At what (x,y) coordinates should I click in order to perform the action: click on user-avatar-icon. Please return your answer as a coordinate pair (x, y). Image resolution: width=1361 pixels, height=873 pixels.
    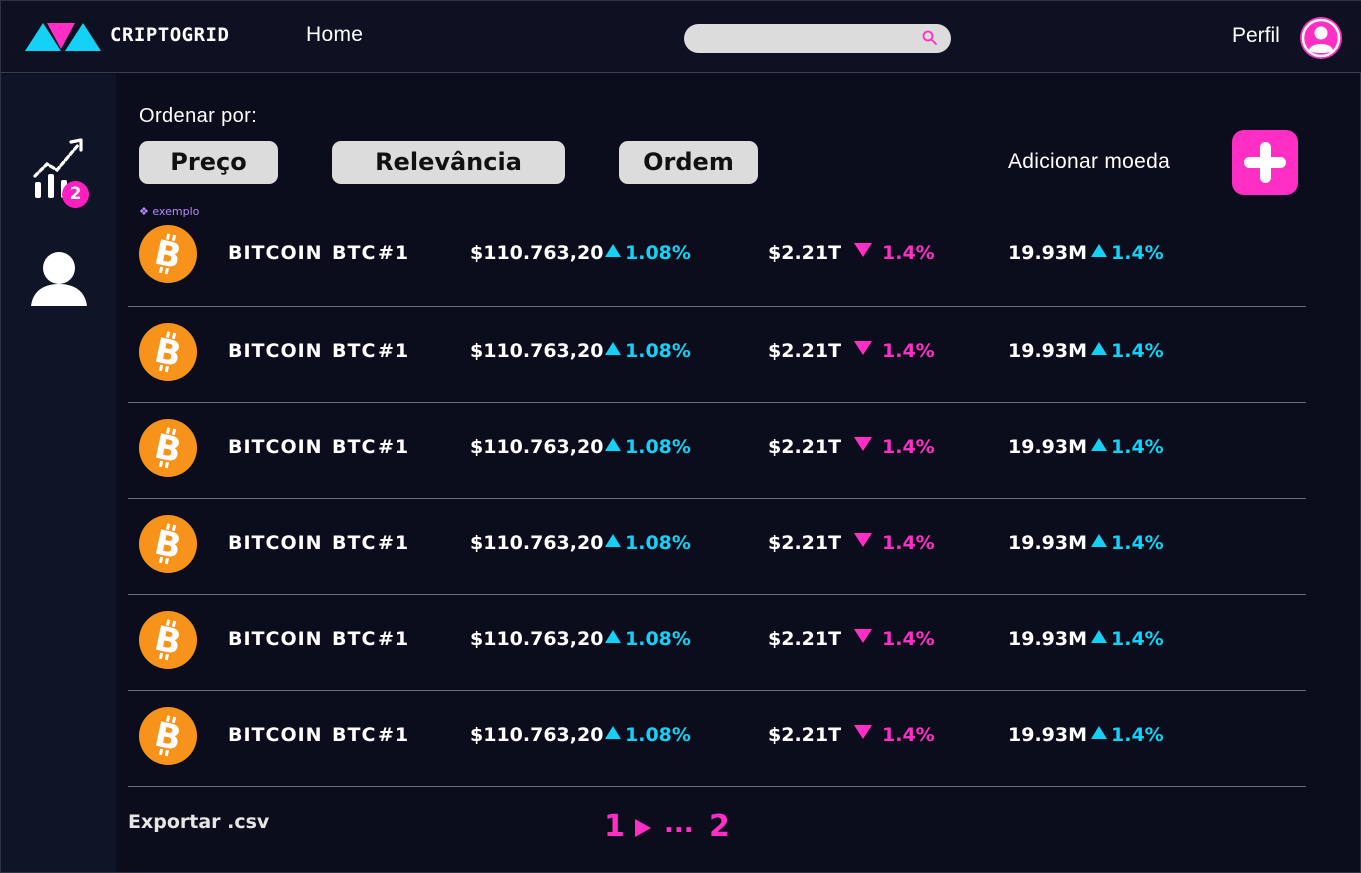
    Looking at the image, I should click on (1321, 38).